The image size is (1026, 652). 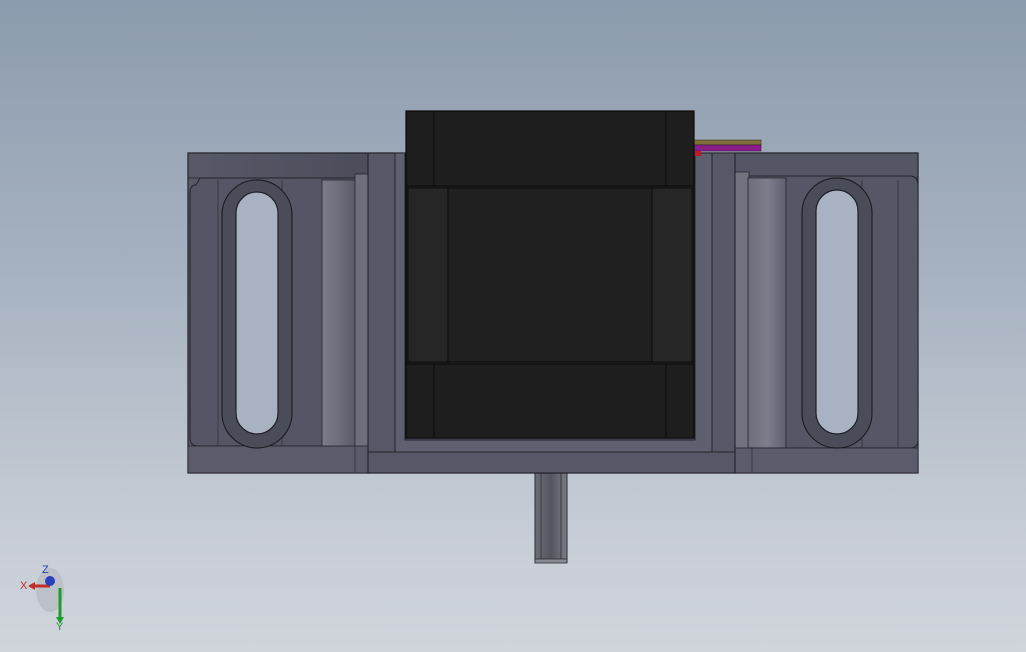 What do you see at coordinates (551, 517) in the screenshot?
I see `motor-shaft` at bounding box center [551, 517].